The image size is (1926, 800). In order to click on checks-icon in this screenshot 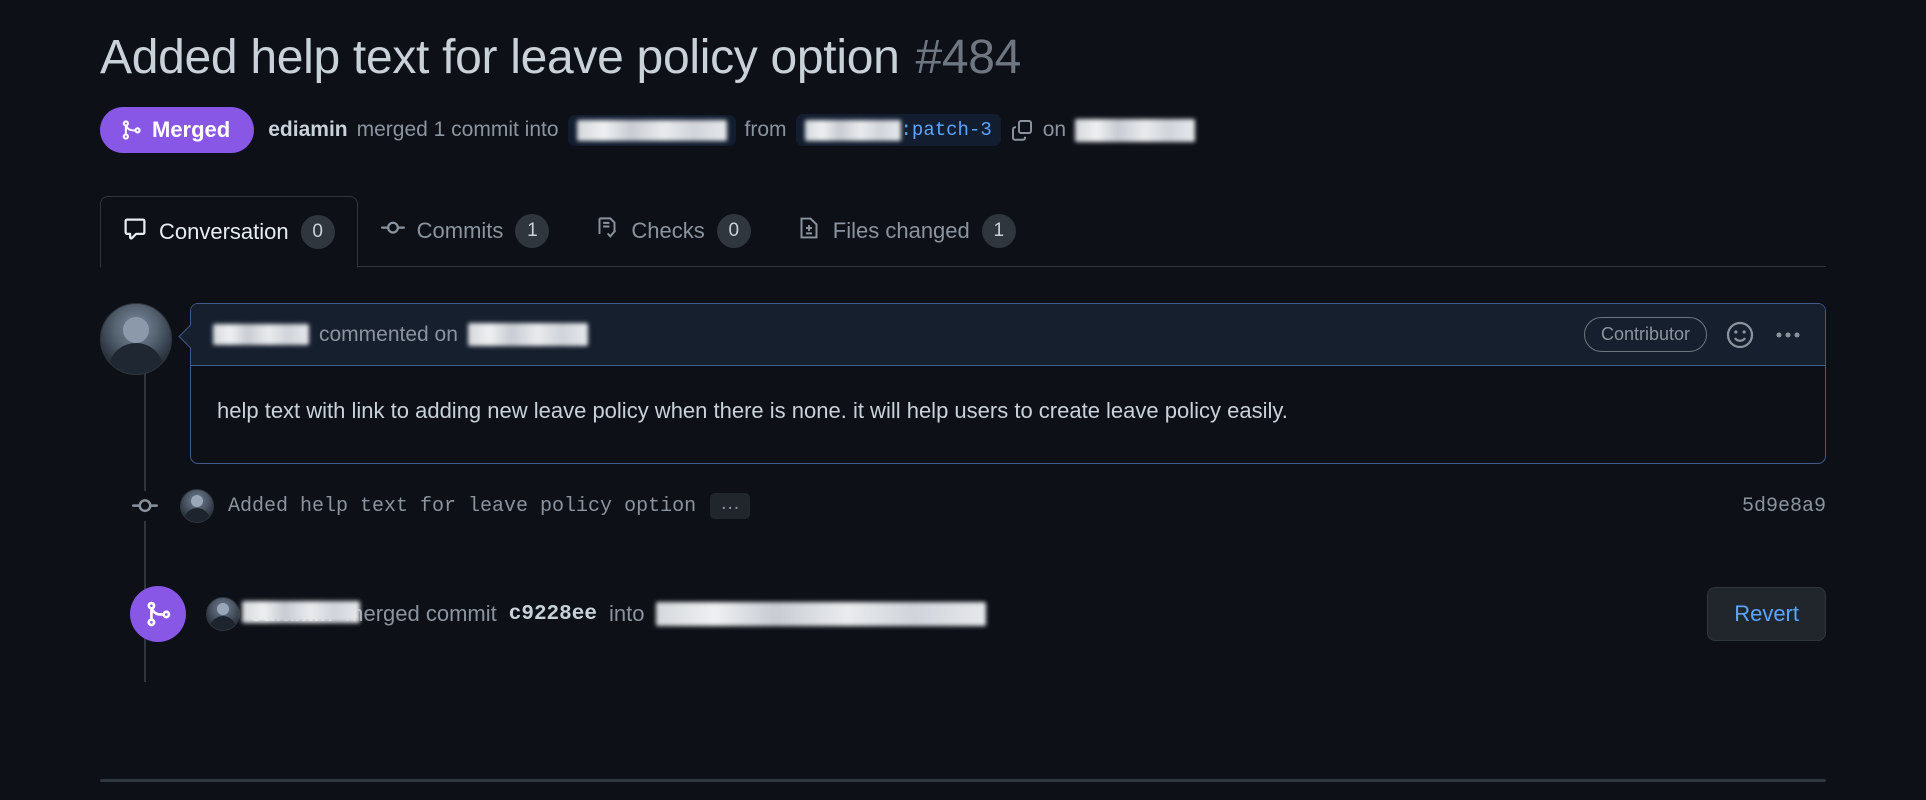, I will do `click(607, 231)`.